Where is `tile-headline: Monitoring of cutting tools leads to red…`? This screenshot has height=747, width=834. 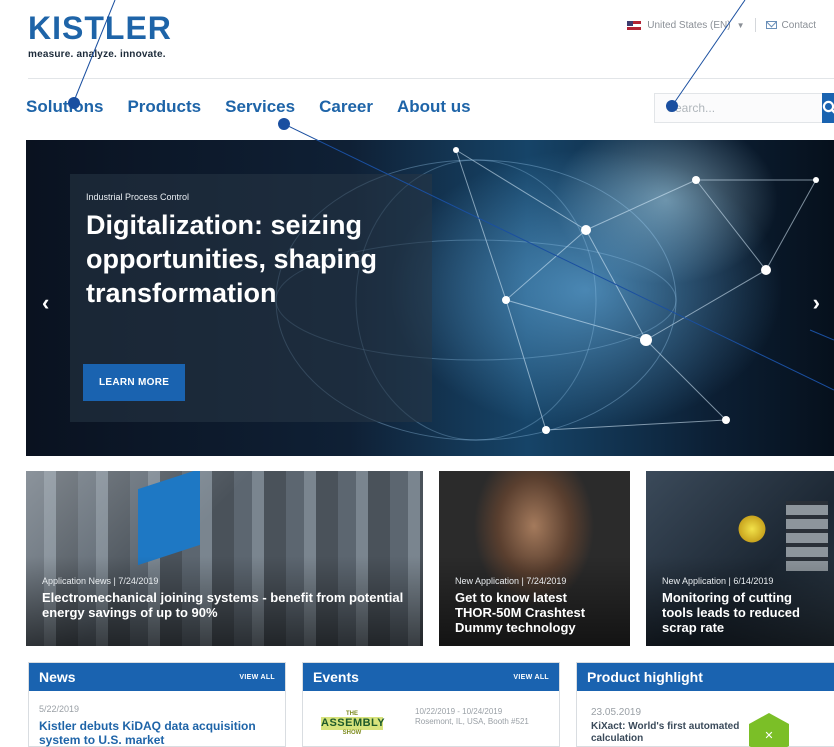
tile-headline: Monitoring of cutting tools leads to red… is located at coordinates (731, 612).